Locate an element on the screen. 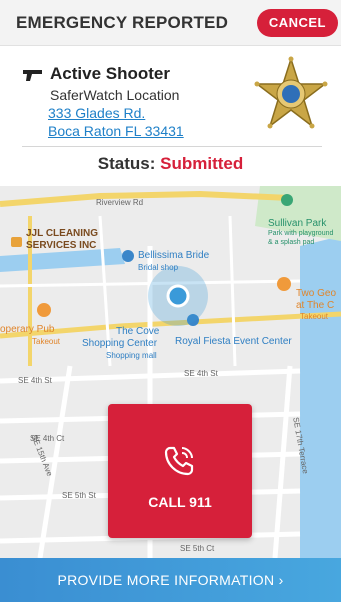  page-title: EMERGENCY REPORTED is located at coordinates (122, 22).